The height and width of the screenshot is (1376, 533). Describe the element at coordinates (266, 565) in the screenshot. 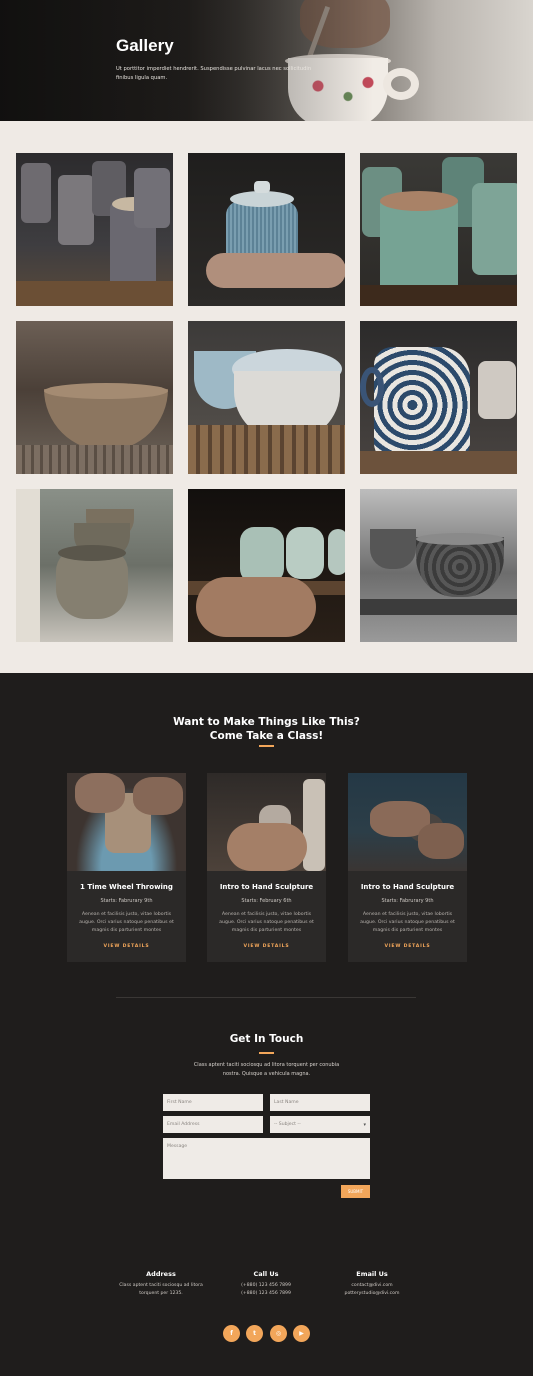

I see `gallery-image-pale-green-cups-in-hands` at that location.